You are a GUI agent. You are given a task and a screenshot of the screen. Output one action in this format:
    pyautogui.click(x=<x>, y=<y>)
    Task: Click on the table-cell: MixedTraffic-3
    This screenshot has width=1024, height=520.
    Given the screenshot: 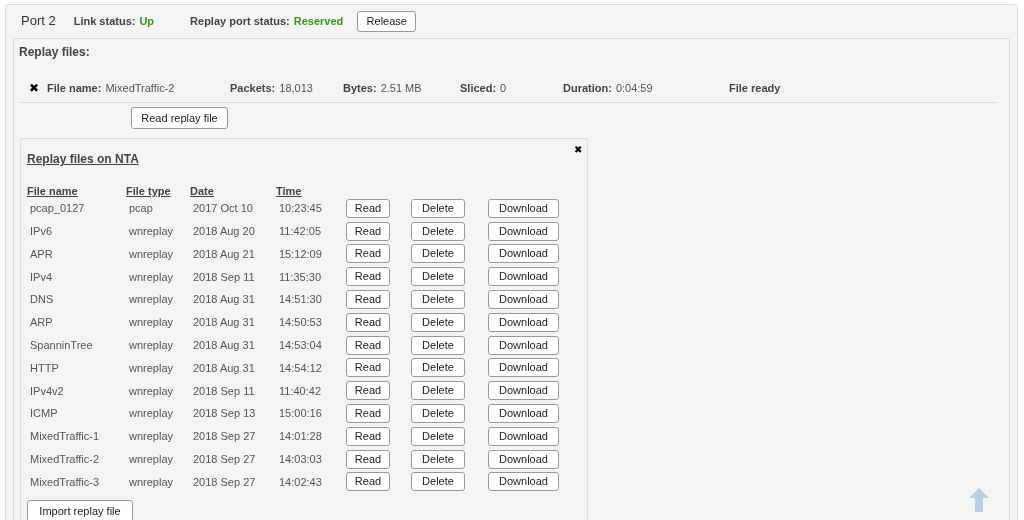 What is the action you would take?
    pyautogui.click(x=65, y=481)
    